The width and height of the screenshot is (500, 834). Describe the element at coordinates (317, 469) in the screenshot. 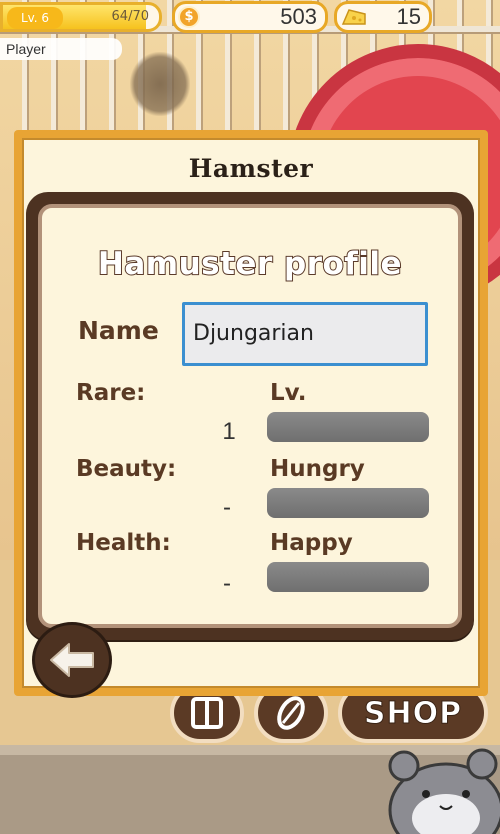

I see `hungry-label: Hungry` at that location.